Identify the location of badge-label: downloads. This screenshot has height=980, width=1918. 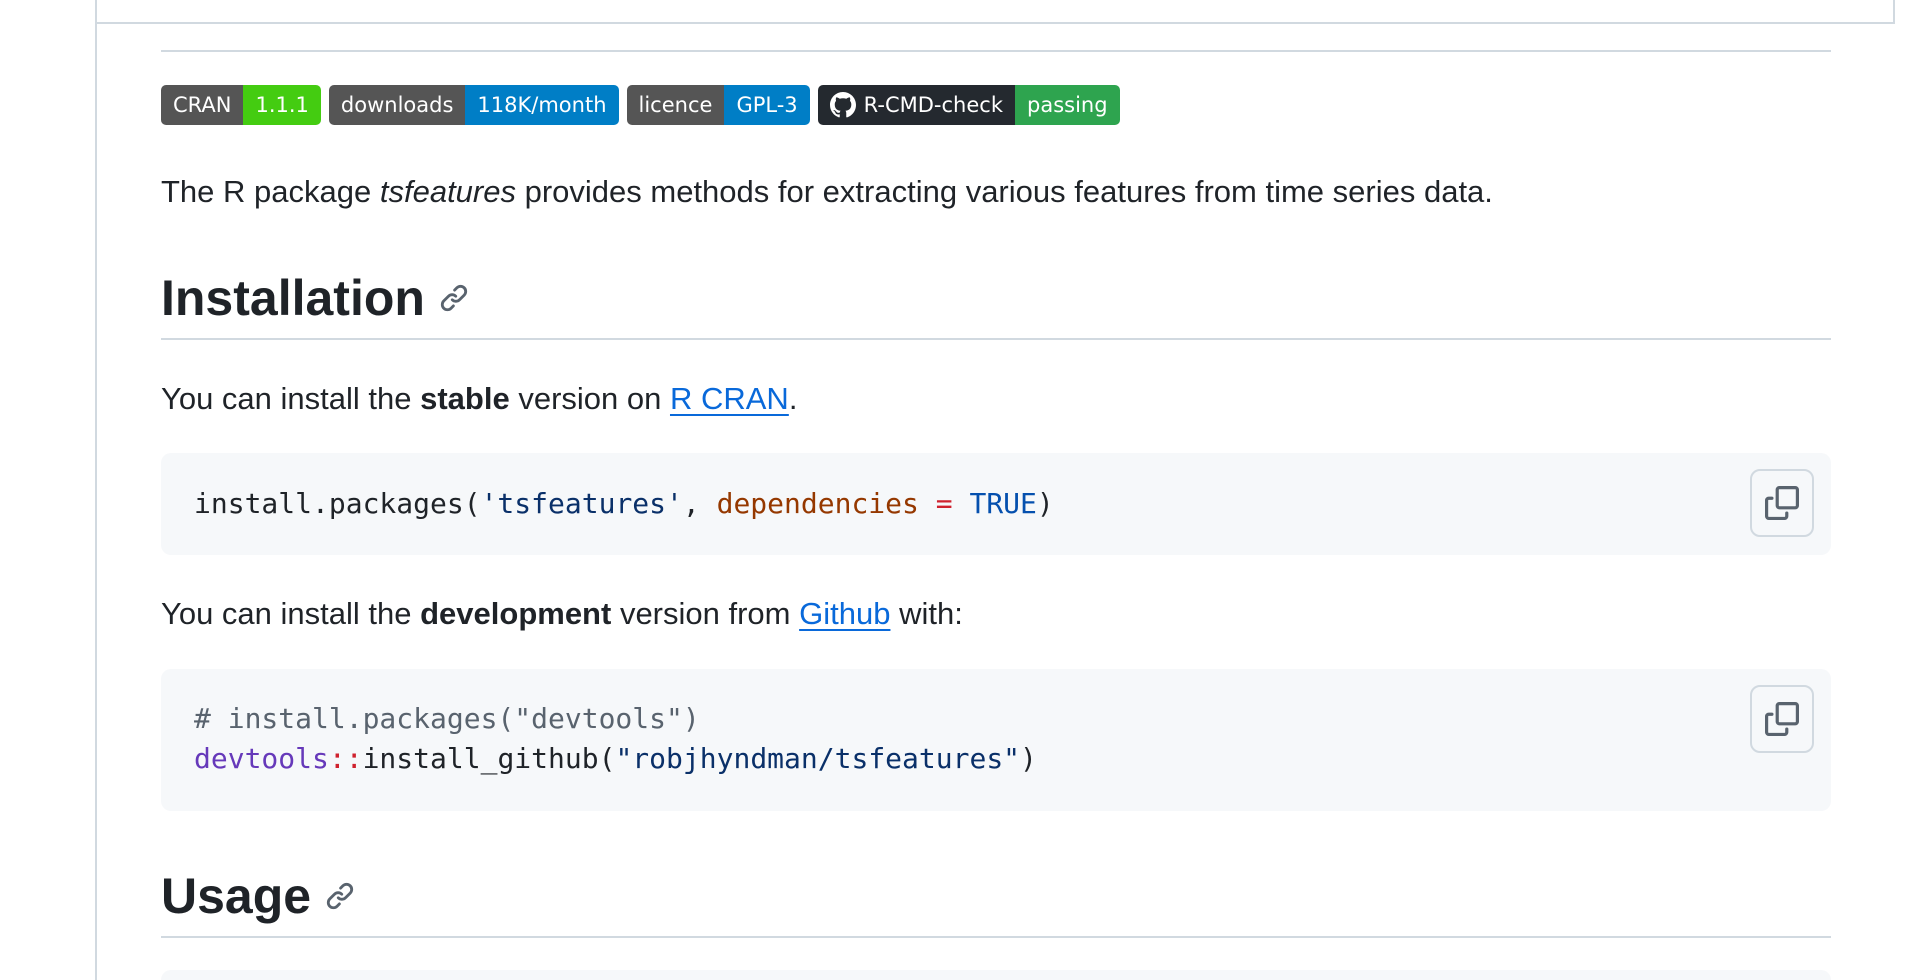
(397, 105).